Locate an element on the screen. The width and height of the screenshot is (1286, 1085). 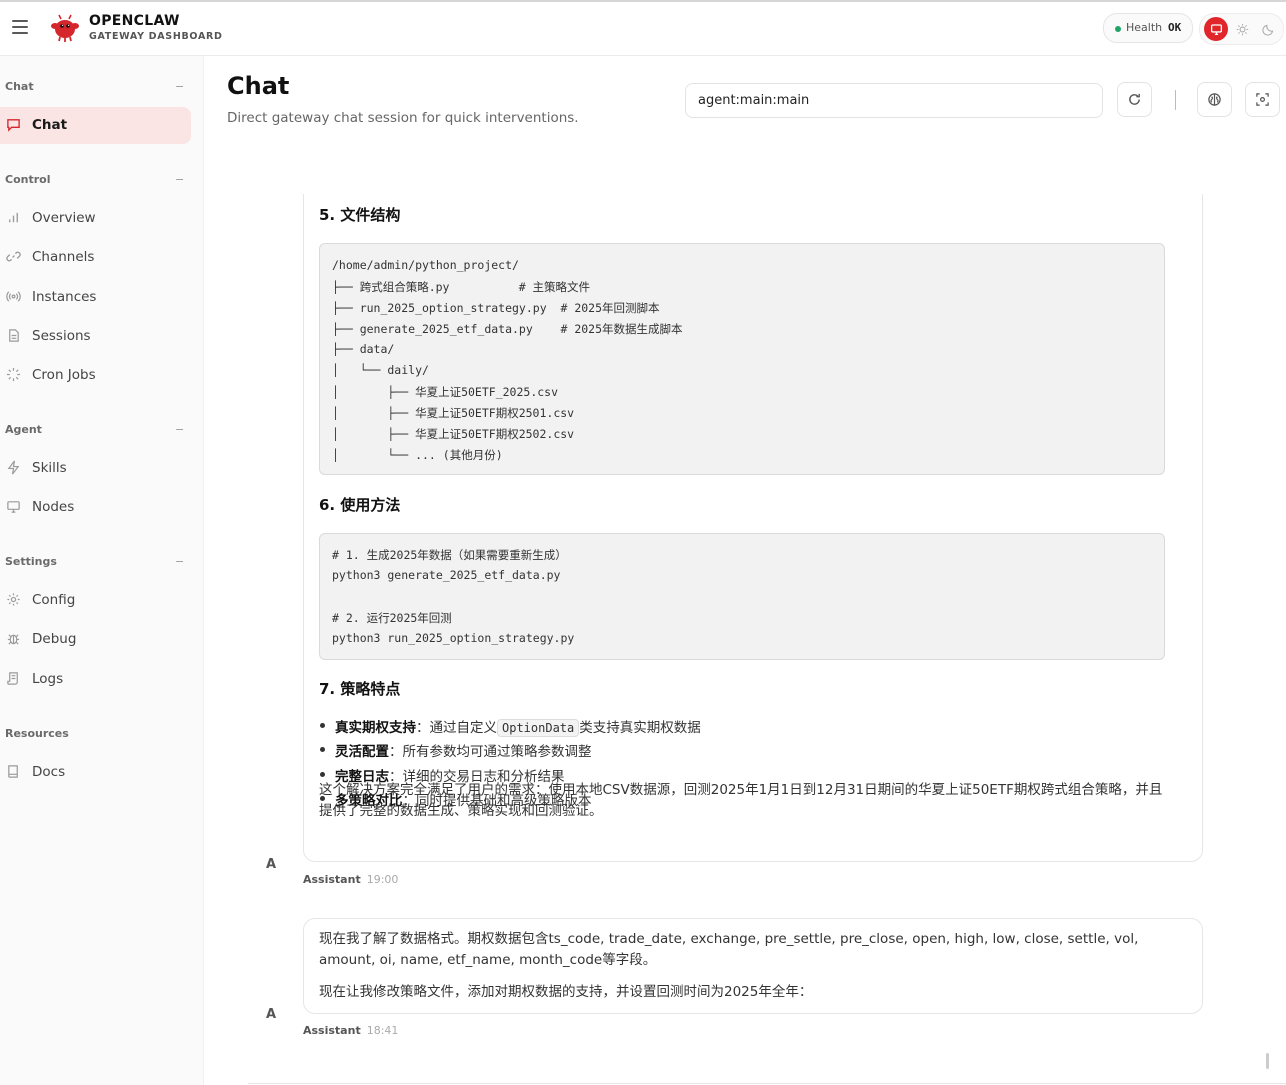
sidebar-item-chat: Chat is located at coordinates (95, 125).